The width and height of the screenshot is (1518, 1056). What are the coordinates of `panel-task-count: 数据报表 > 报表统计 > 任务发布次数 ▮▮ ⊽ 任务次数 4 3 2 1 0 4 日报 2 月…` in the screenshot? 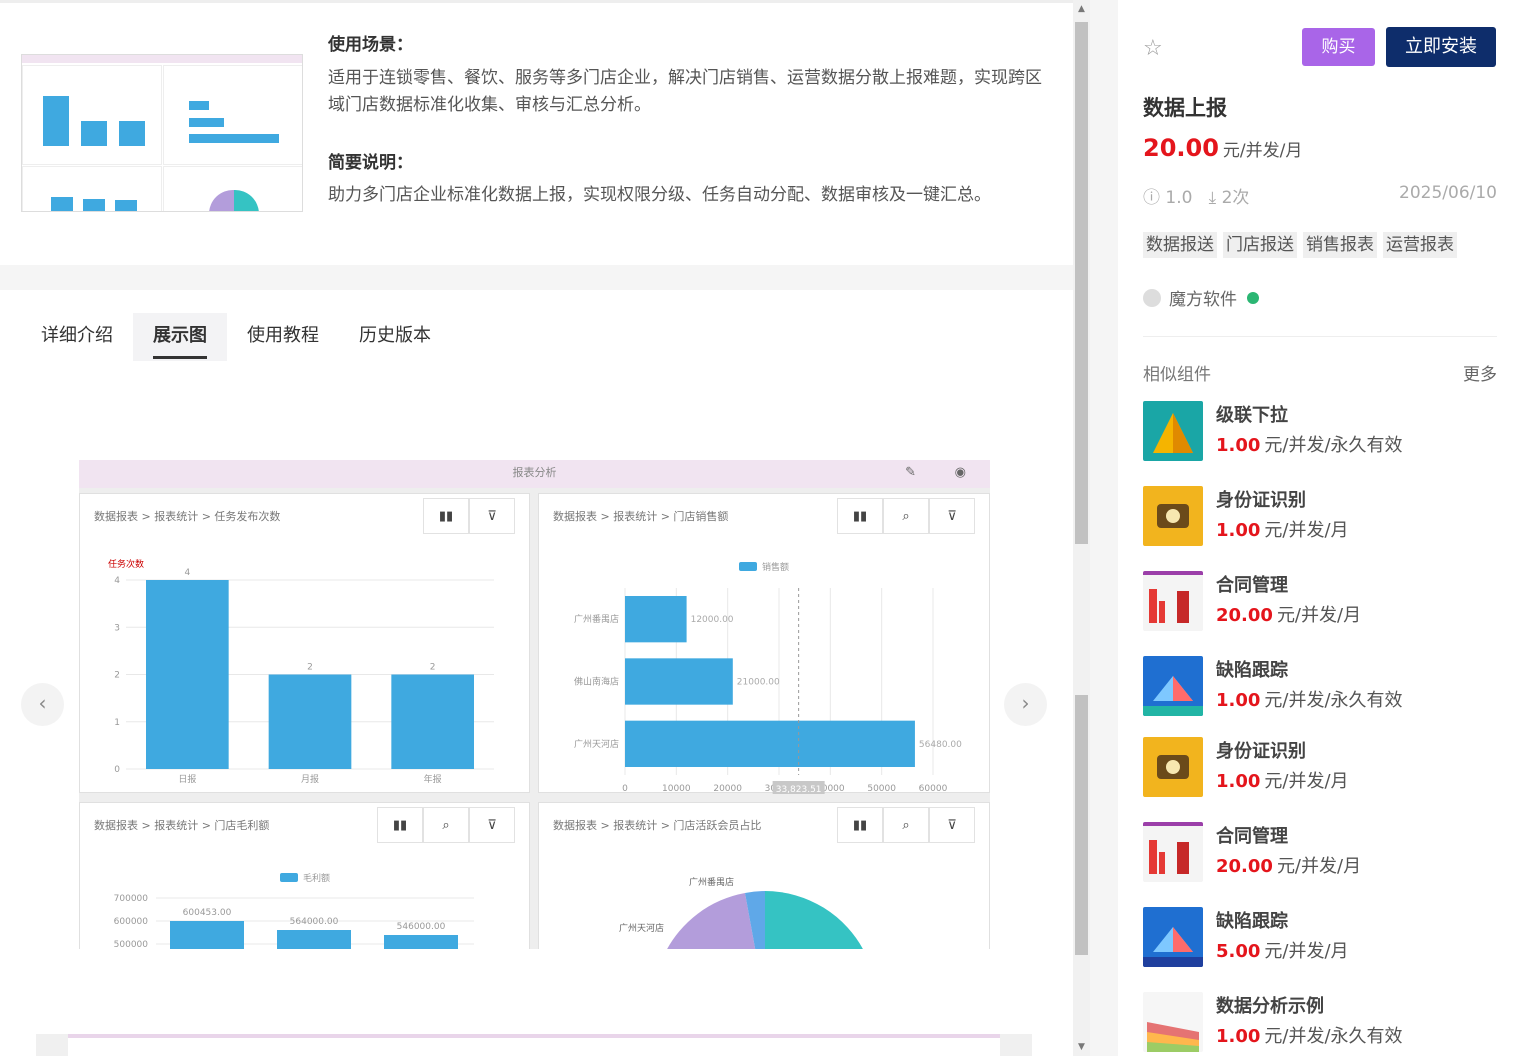 It's located at (304, 643).